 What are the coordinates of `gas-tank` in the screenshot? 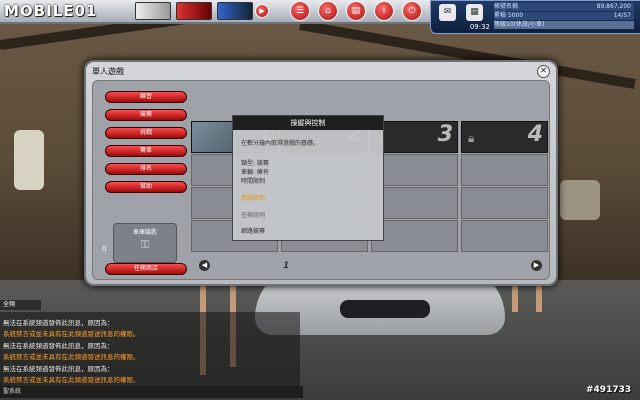 It's located at (29, 160).